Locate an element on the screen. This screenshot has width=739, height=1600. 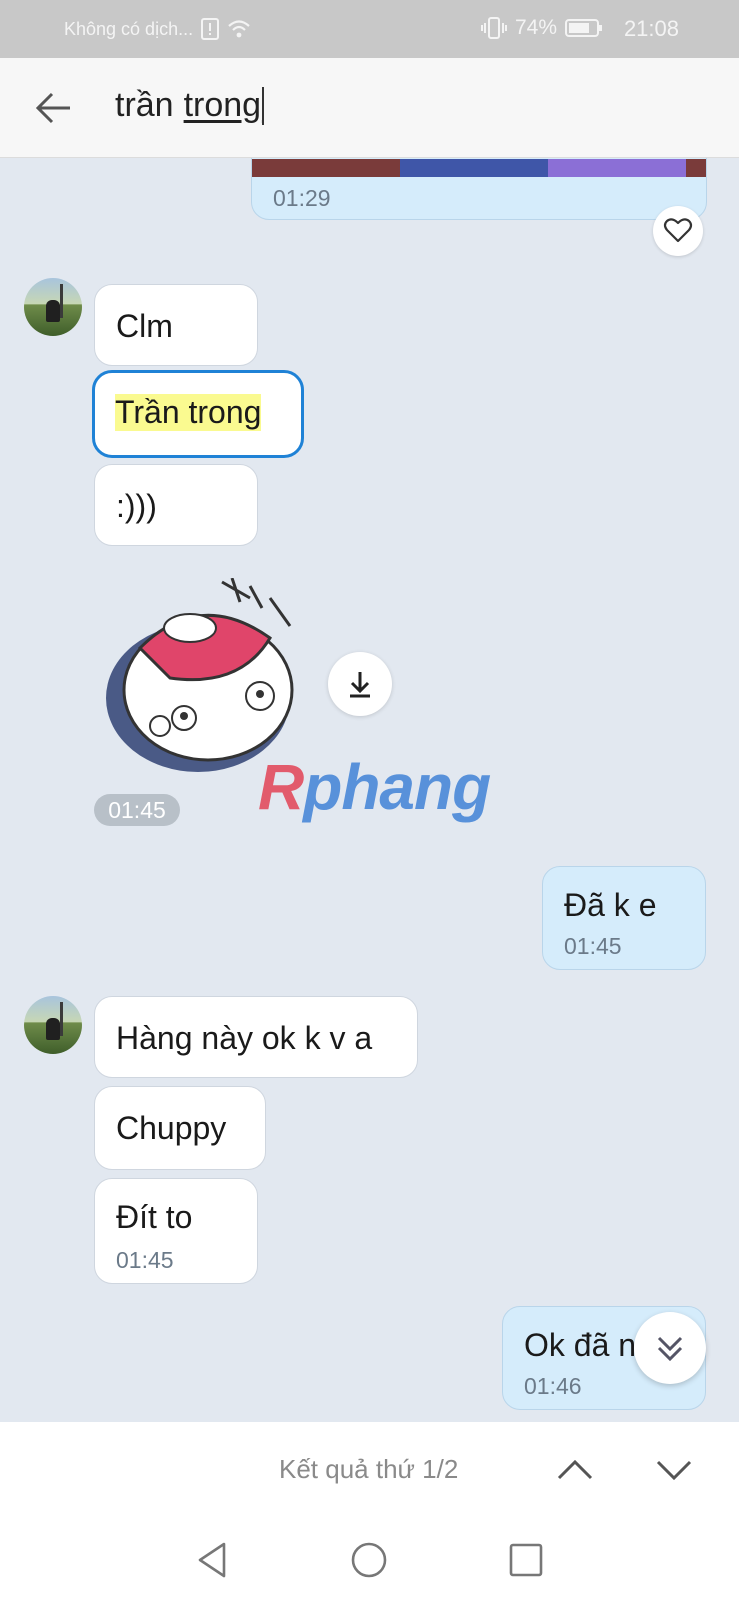
cat-sticker-icon is located at coordinates (200, 674).